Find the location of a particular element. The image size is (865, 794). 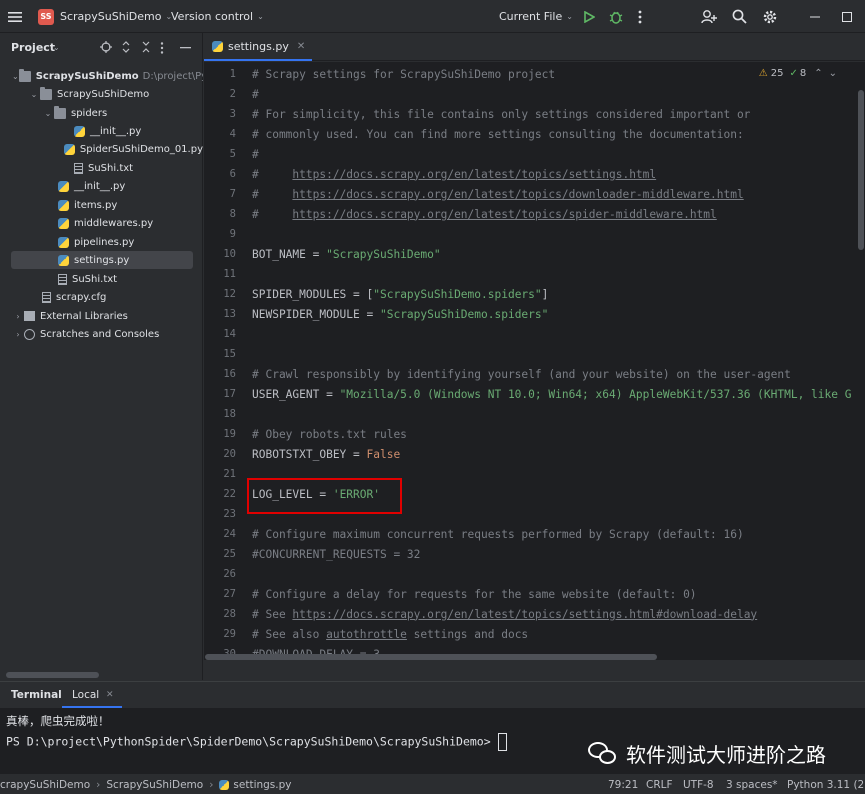

project-panel-title: Project is located at coordinates (33, 47).